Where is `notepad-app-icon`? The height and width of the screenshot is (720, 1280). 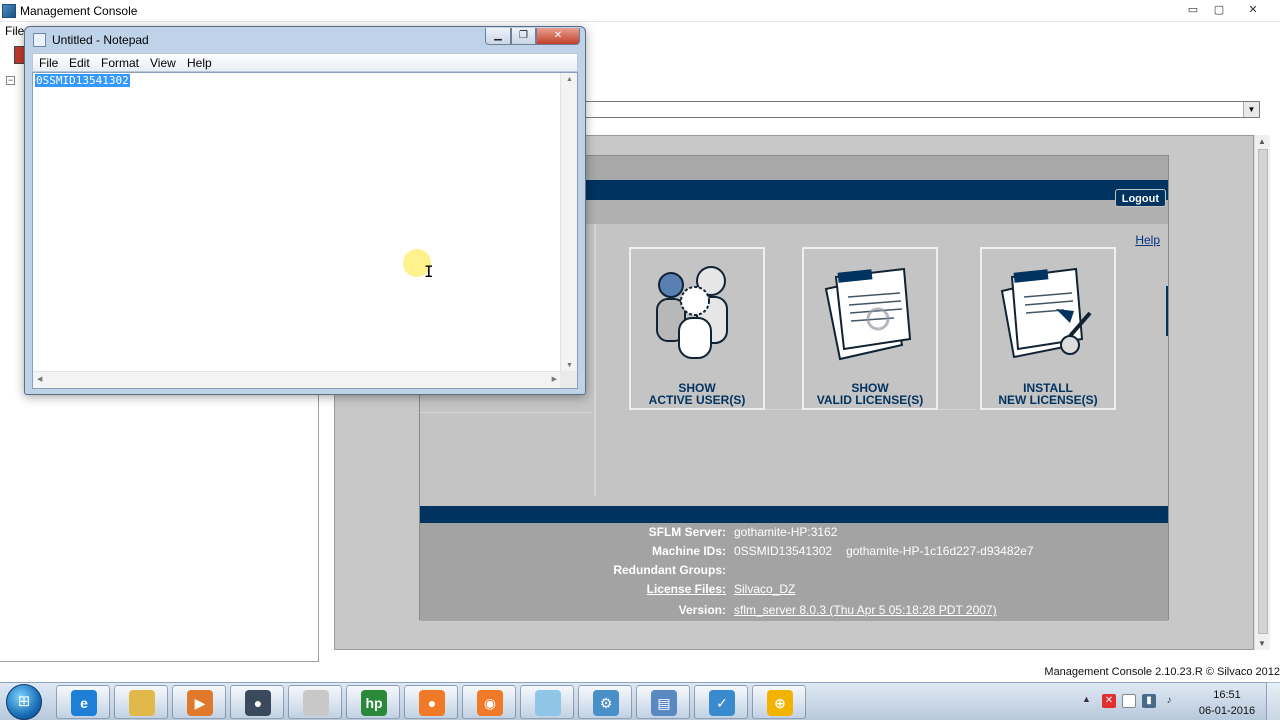
notepad-app-icon is located at coordinates (39, 40).